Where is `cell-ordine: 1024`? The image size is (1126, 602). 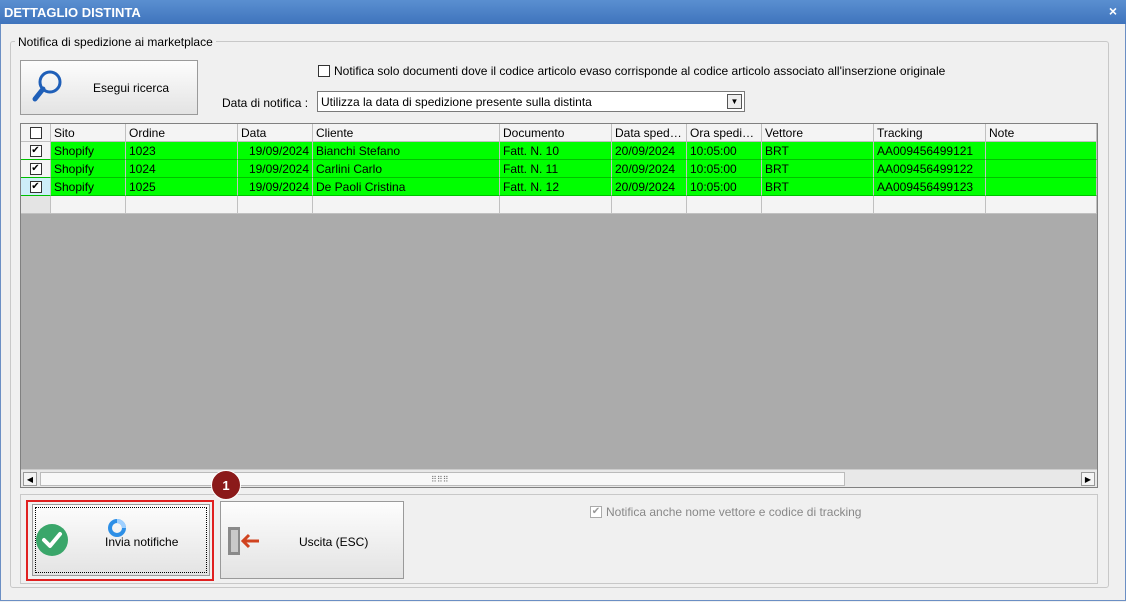
cell-ordine: 1024 is located at coordinates (182, 169).